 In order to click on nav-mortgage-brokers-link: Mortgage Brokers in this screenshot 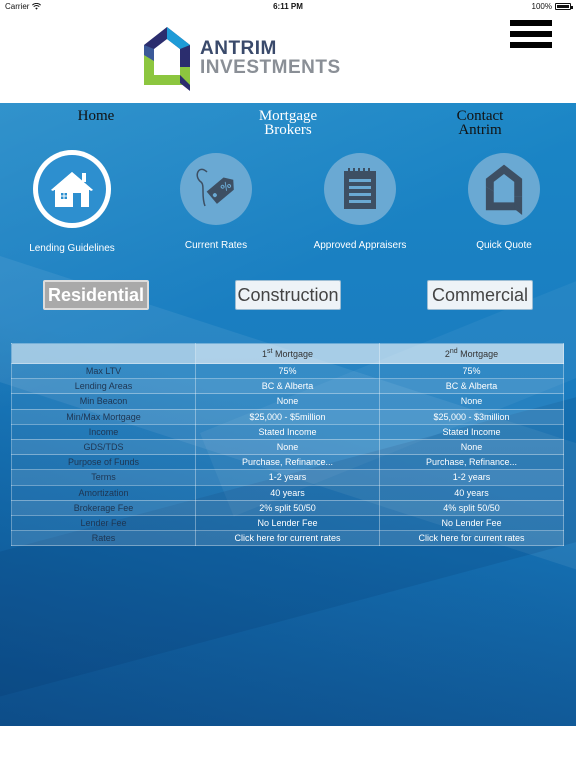, I will do `click(288, 123)`.